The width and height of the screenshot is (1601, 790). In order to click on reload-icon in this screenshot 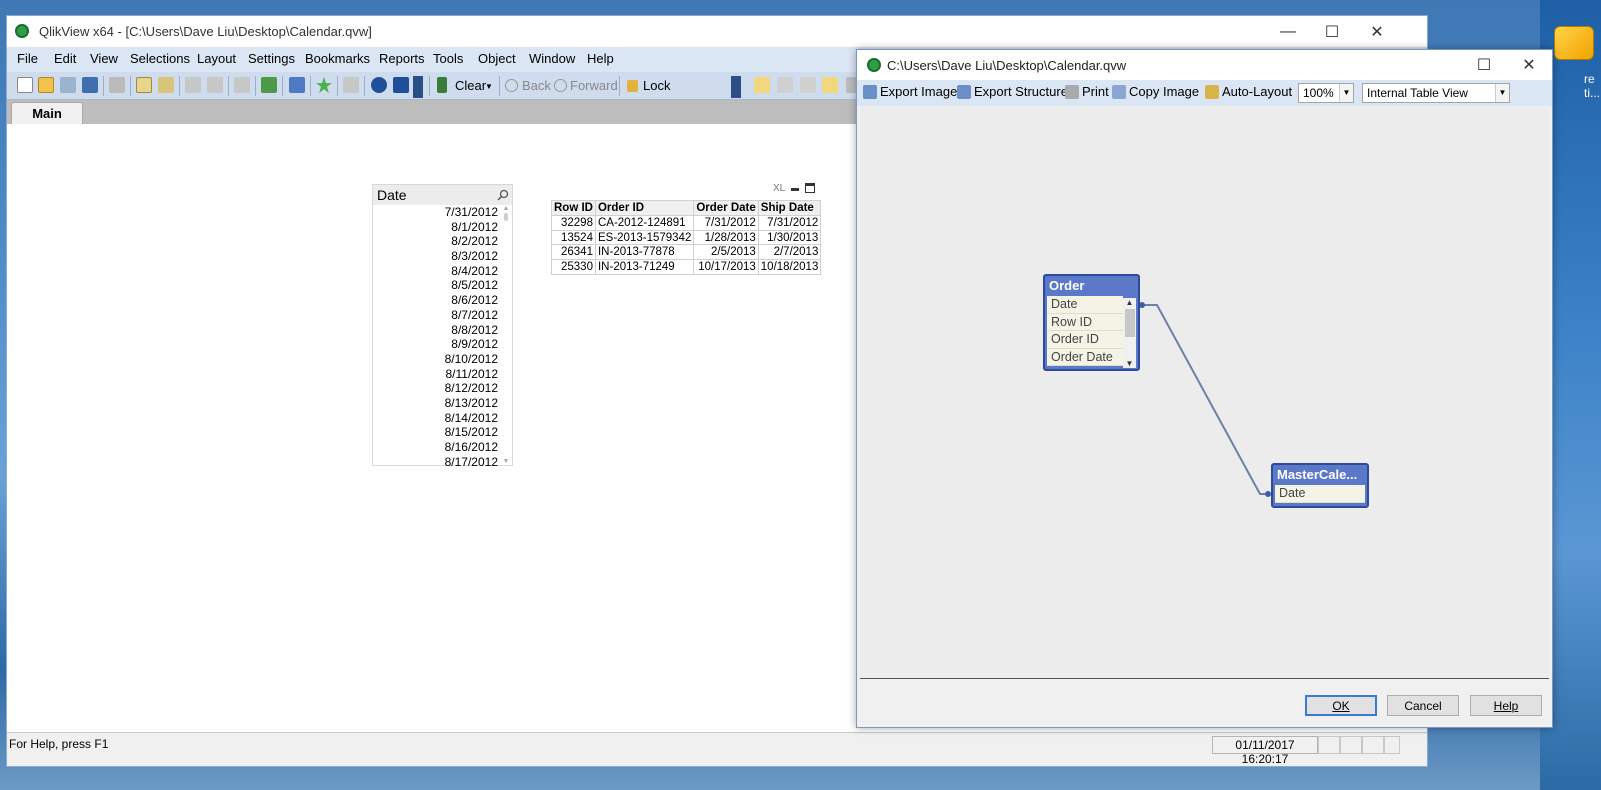, I will do `click(68, 85)`.